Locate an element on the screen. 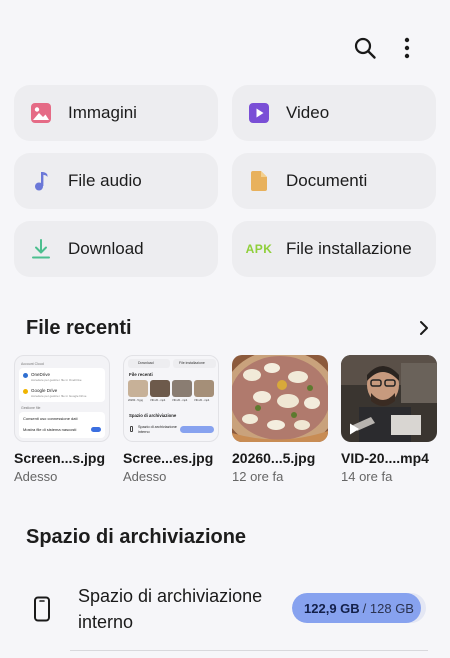  file-name: Screen...s.jpg is located at coordinates (60, 458).